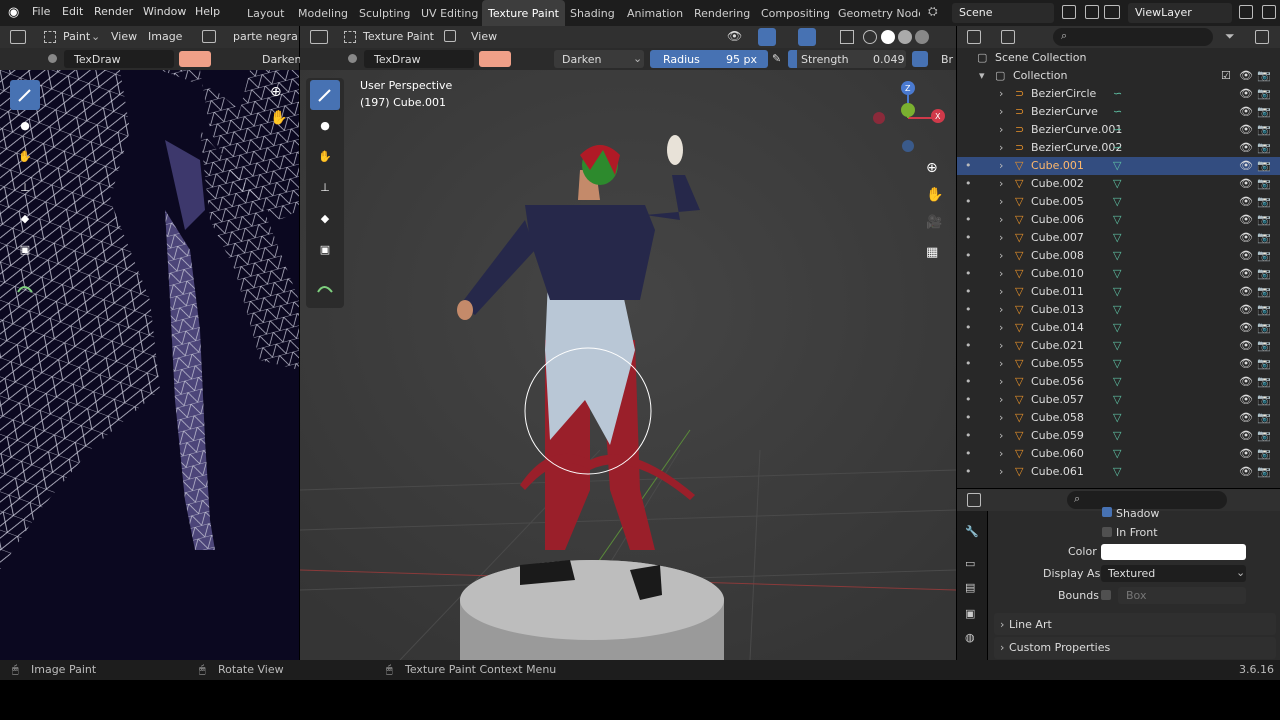  I want to click on visibility-icon: 👁, so click(734, 36).